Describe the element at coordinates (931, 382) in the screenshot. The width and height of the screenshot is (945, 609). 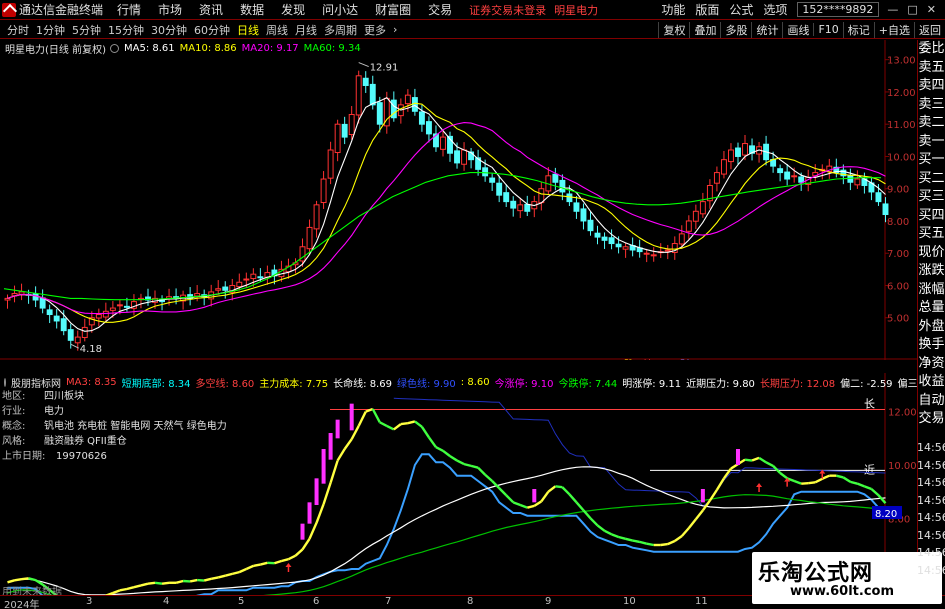
I see `sidebar-tab-18: 收益` at that location.